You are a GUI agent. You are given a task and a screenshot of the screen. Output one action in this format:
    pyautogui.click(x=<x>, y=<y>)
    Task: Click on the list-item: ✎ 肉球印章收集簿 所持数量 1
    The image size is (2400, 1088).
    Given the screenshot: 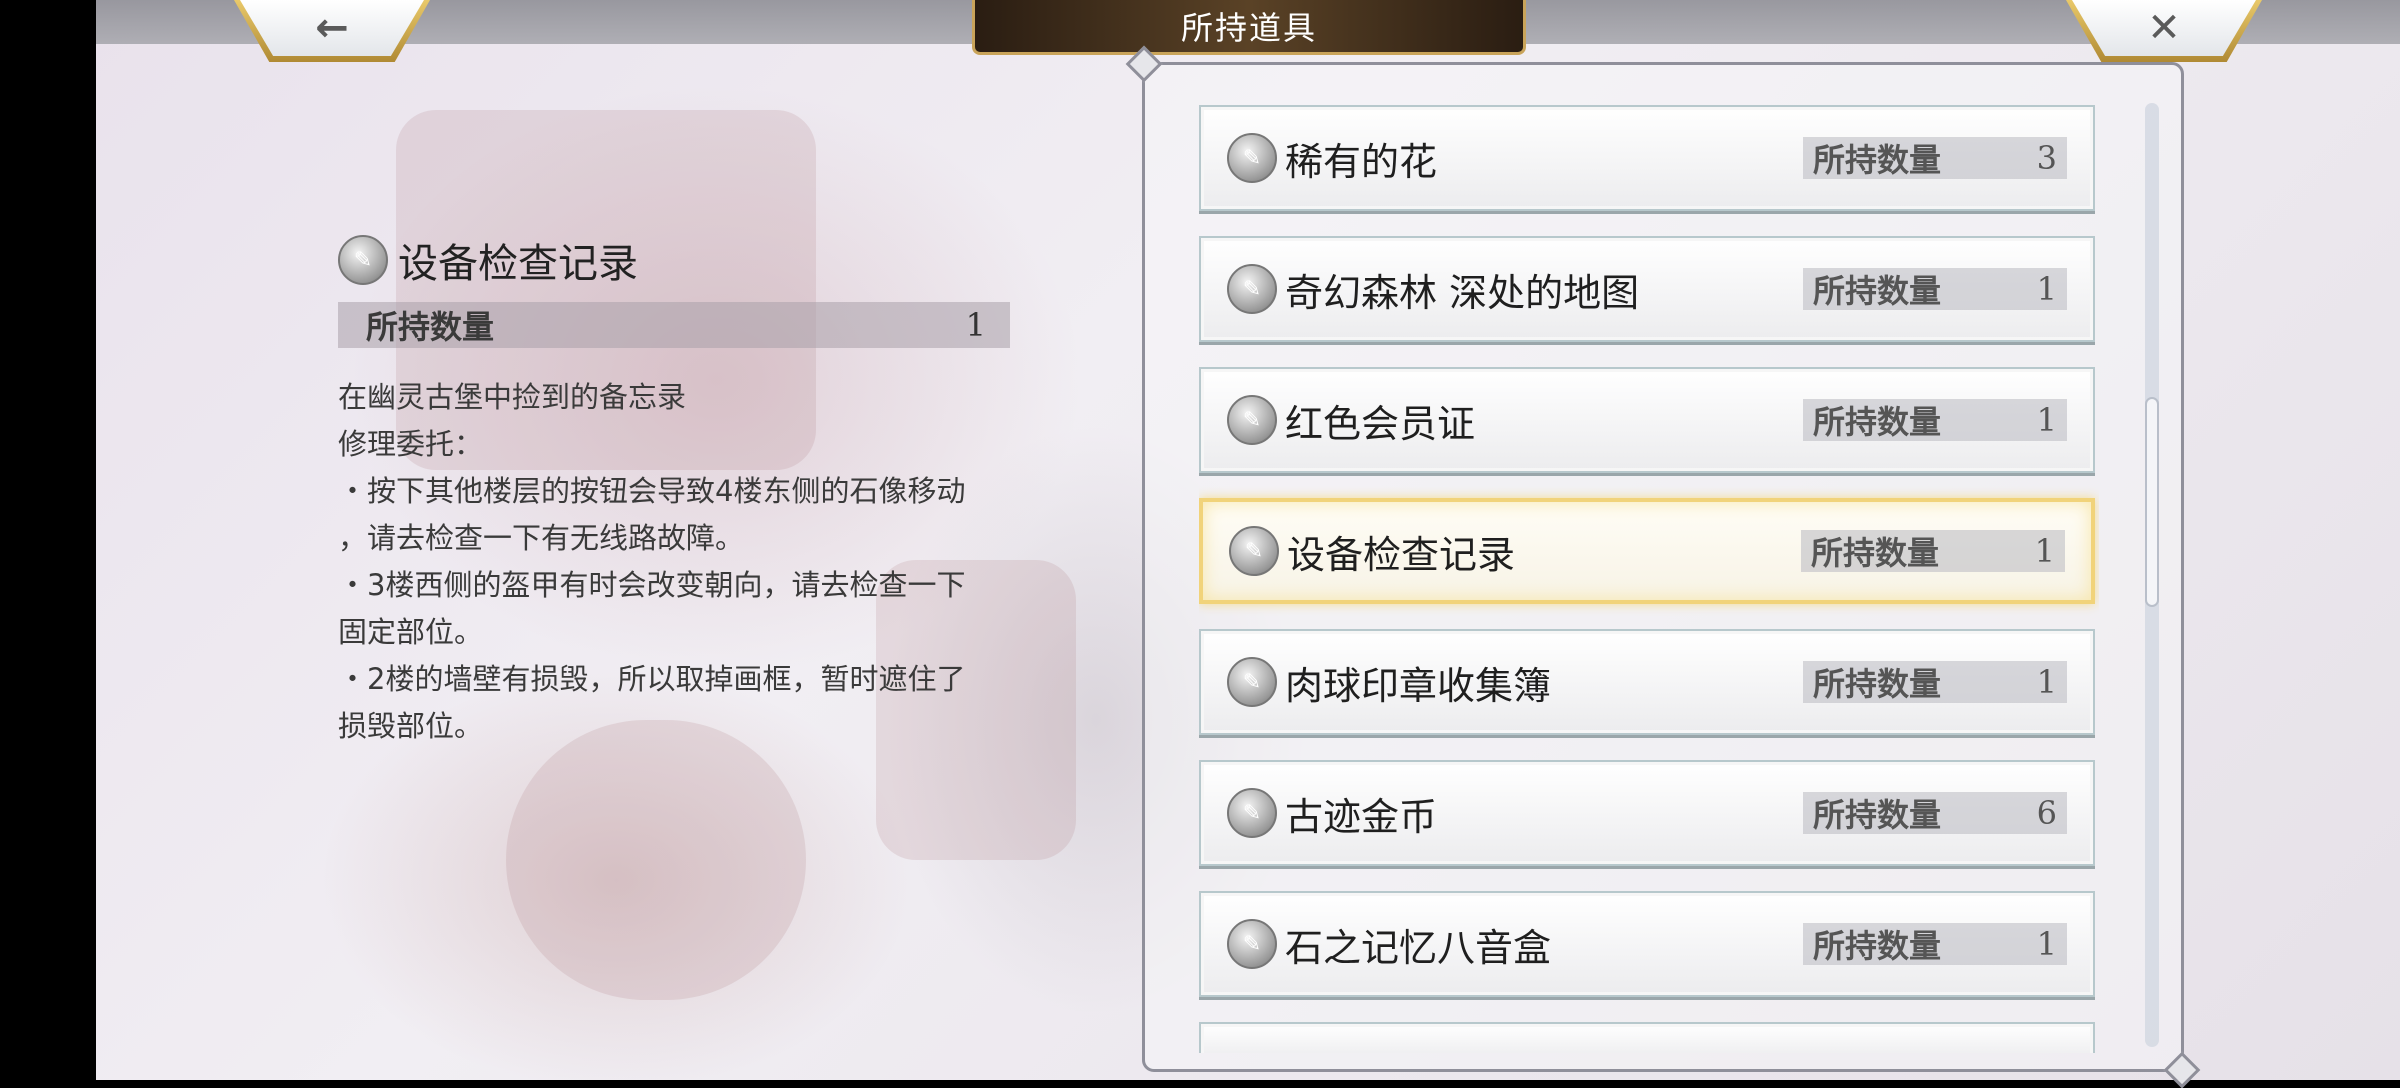 What is the action you would take?
    pyautogui.click(x=1647, y=682)
    